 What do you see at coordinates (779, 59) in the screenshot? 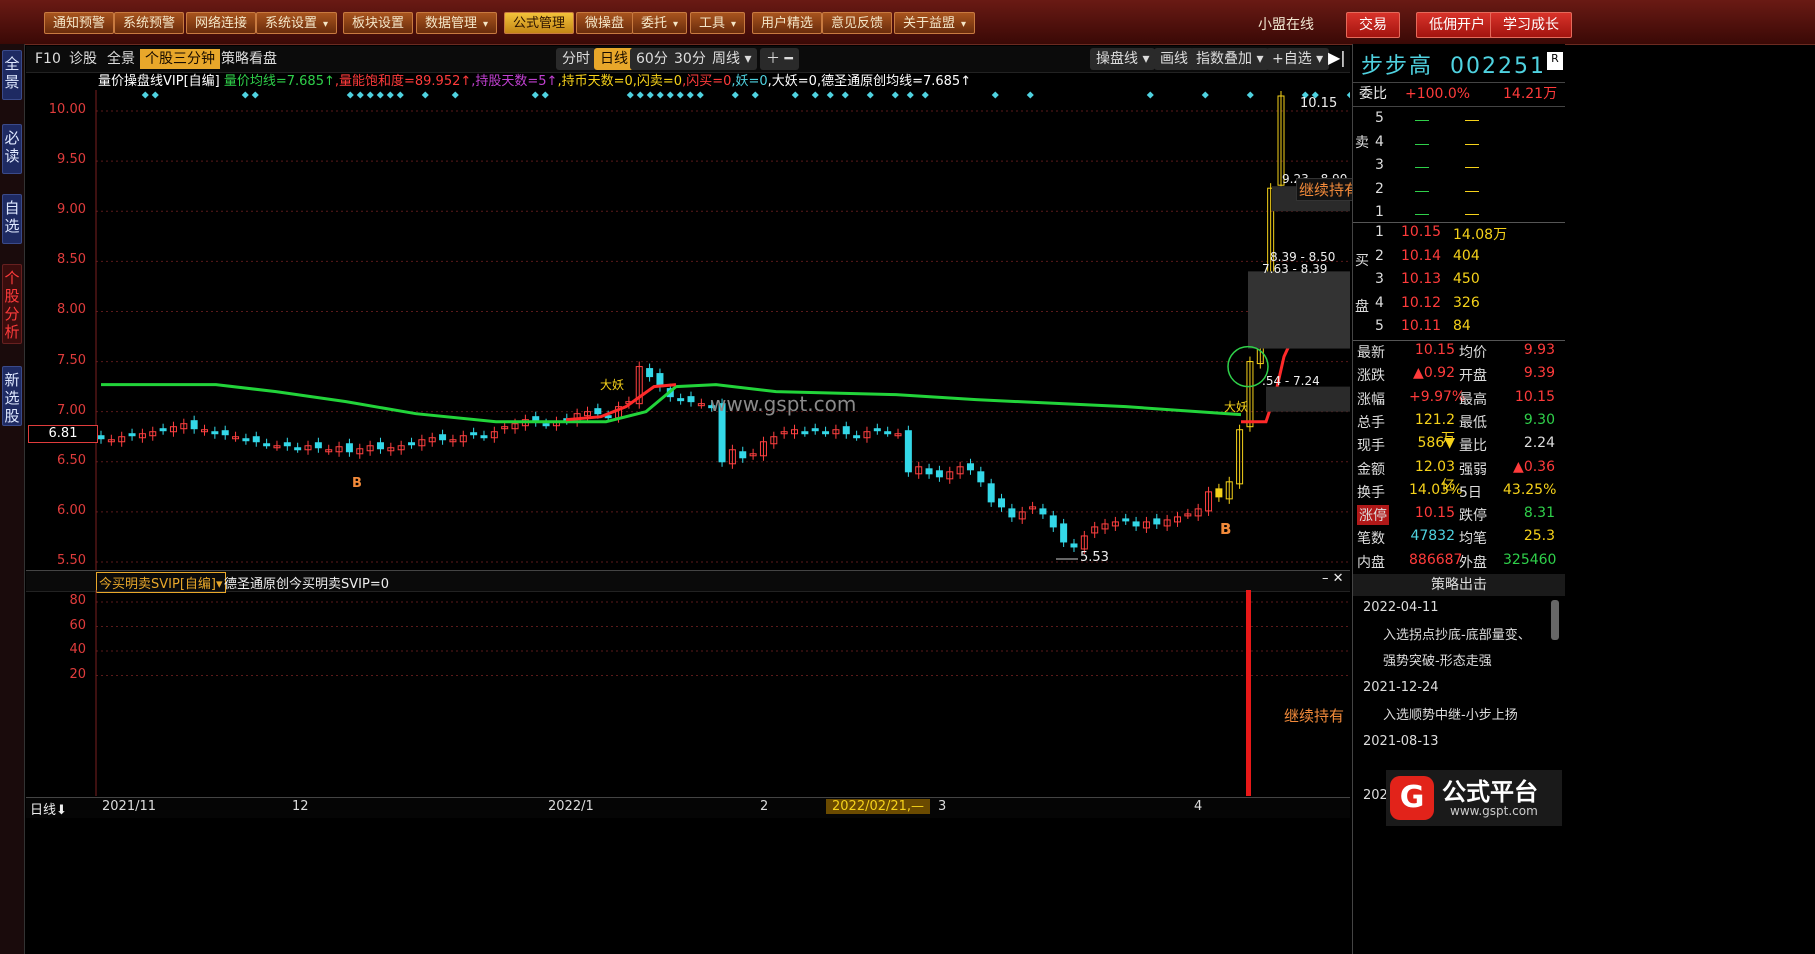
I see `zoom-controls: ＋ ━` at bounding box center [779, 59].